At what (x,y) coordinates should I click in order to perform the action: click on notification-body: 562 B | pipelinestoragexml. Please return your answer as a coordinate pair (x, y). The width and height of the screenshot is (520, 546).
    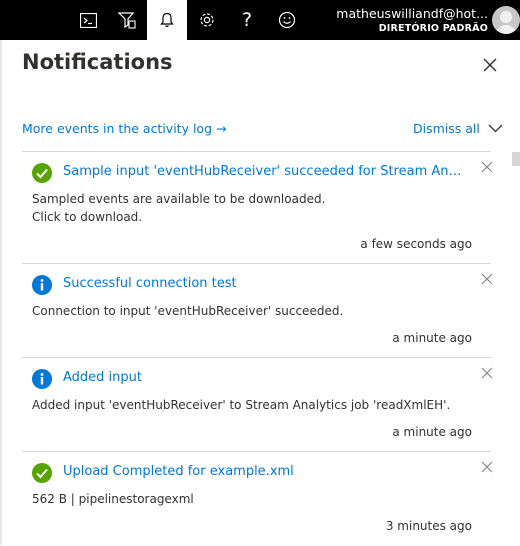
    Looking at the image, I should click on (113, 499).